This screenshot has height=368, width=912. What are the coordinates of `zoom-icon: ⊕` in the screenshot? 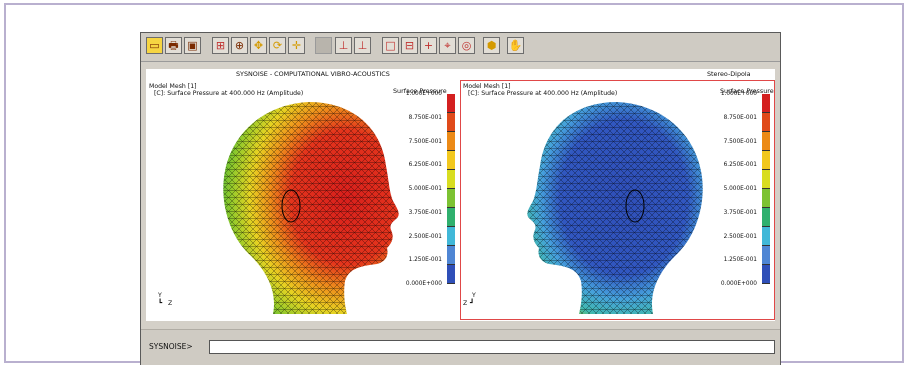 It's located at (239, 45).